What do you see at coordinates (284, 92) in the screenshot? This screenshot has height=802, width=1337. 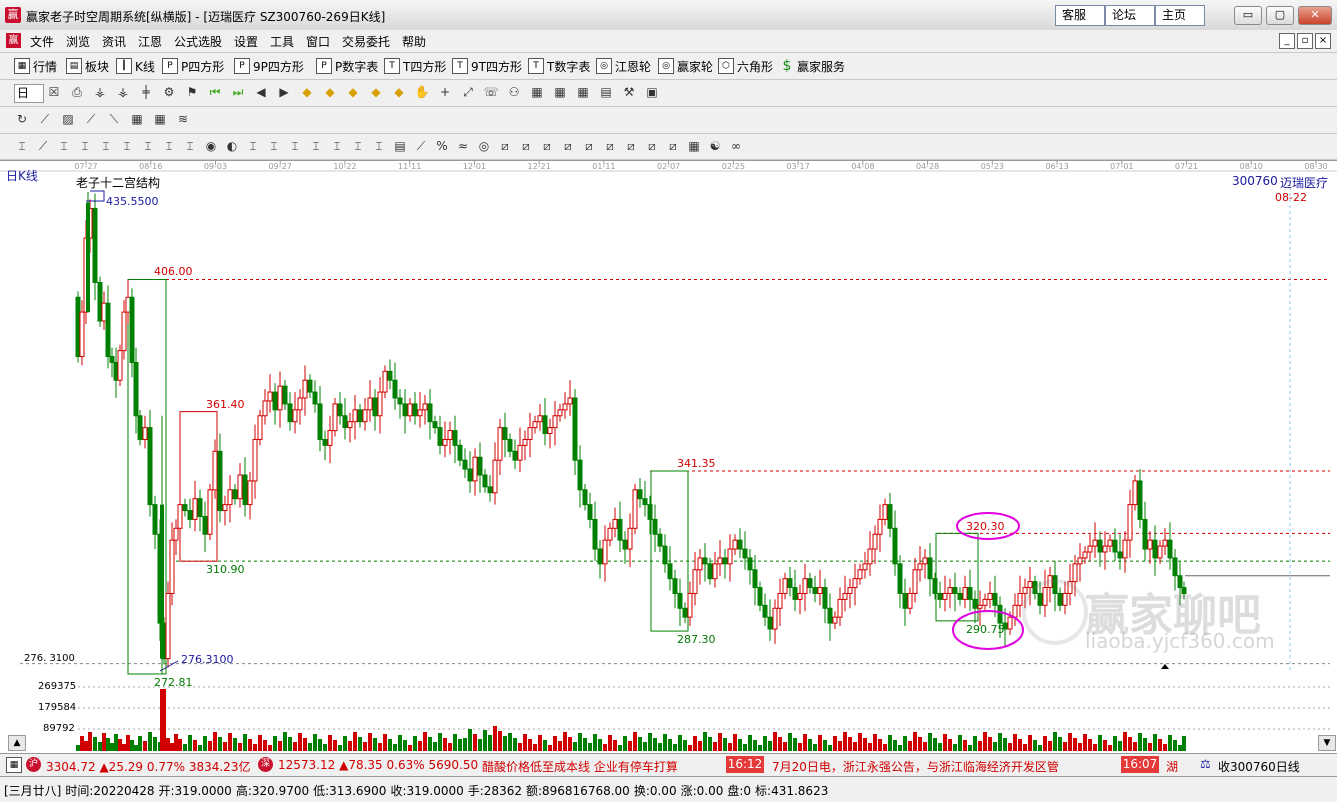 I see `draw-tool-11-icon: ▶` at bounding box center [284, 92].